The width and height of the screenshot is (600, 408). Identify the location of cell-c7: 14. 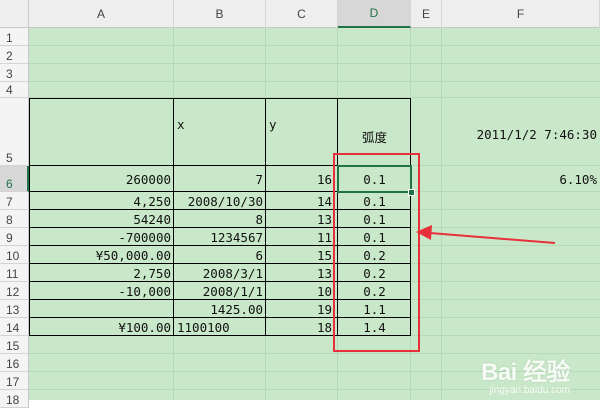
(302, 200).